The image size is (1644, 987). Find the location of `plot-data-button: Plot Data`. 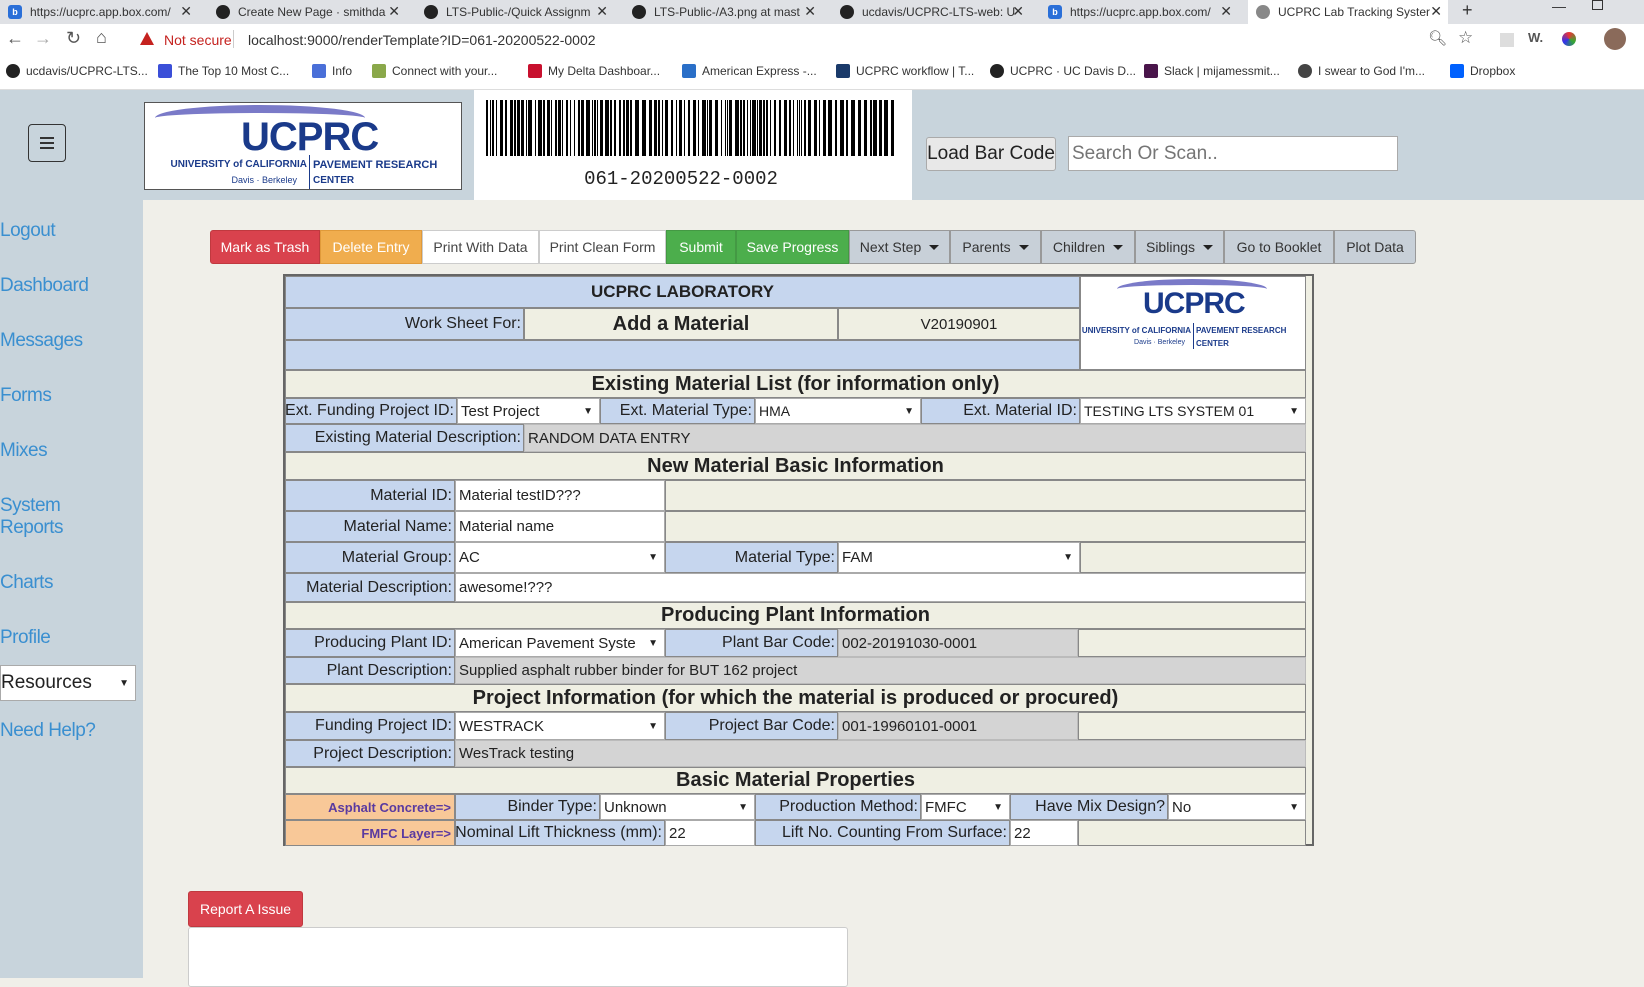

plot-data-button: Plot Data is located at coordinates (1375, 247).